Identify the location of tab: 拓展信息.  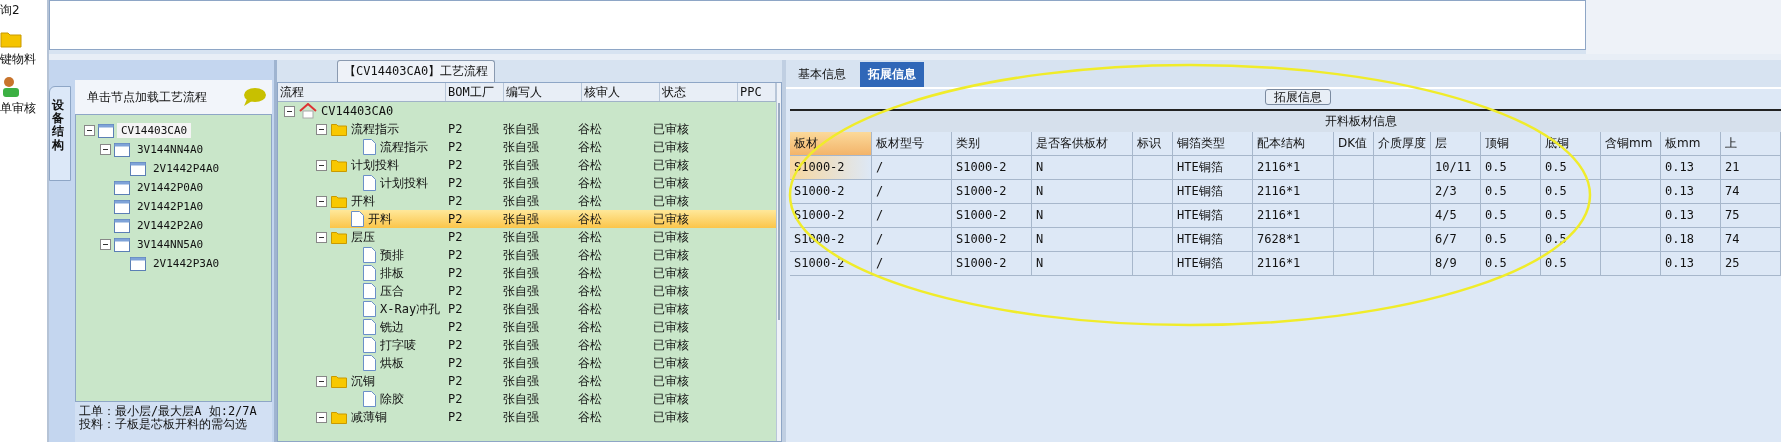
(892, 74).